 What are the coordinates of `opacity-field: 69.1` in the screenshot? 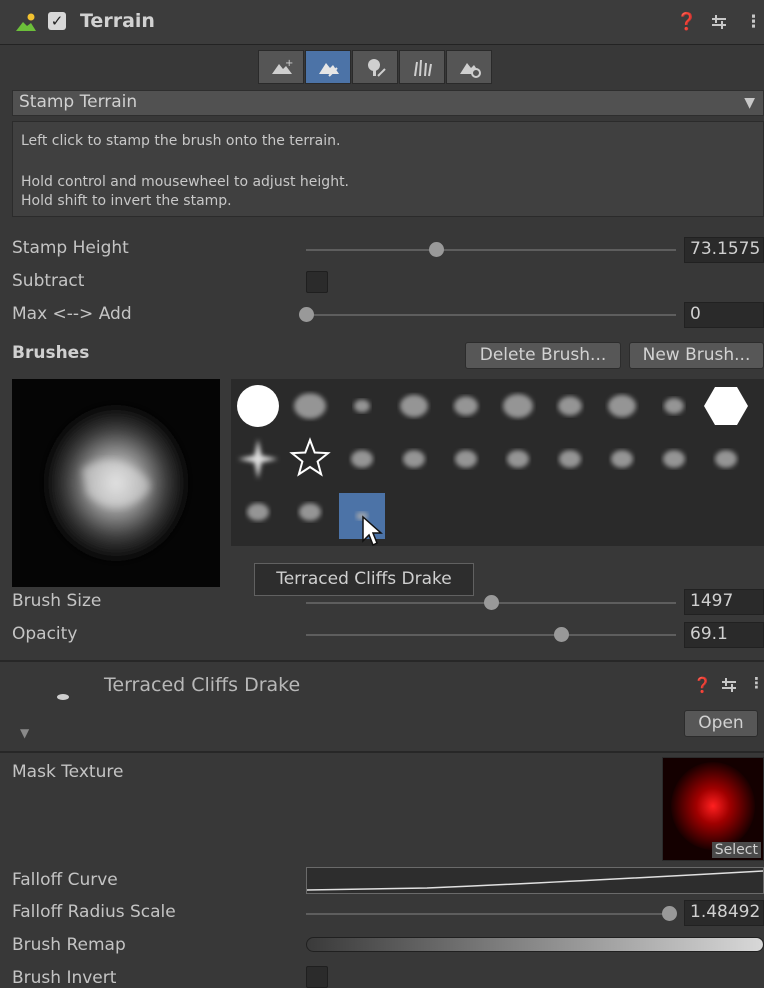 It's located at (724, 635).